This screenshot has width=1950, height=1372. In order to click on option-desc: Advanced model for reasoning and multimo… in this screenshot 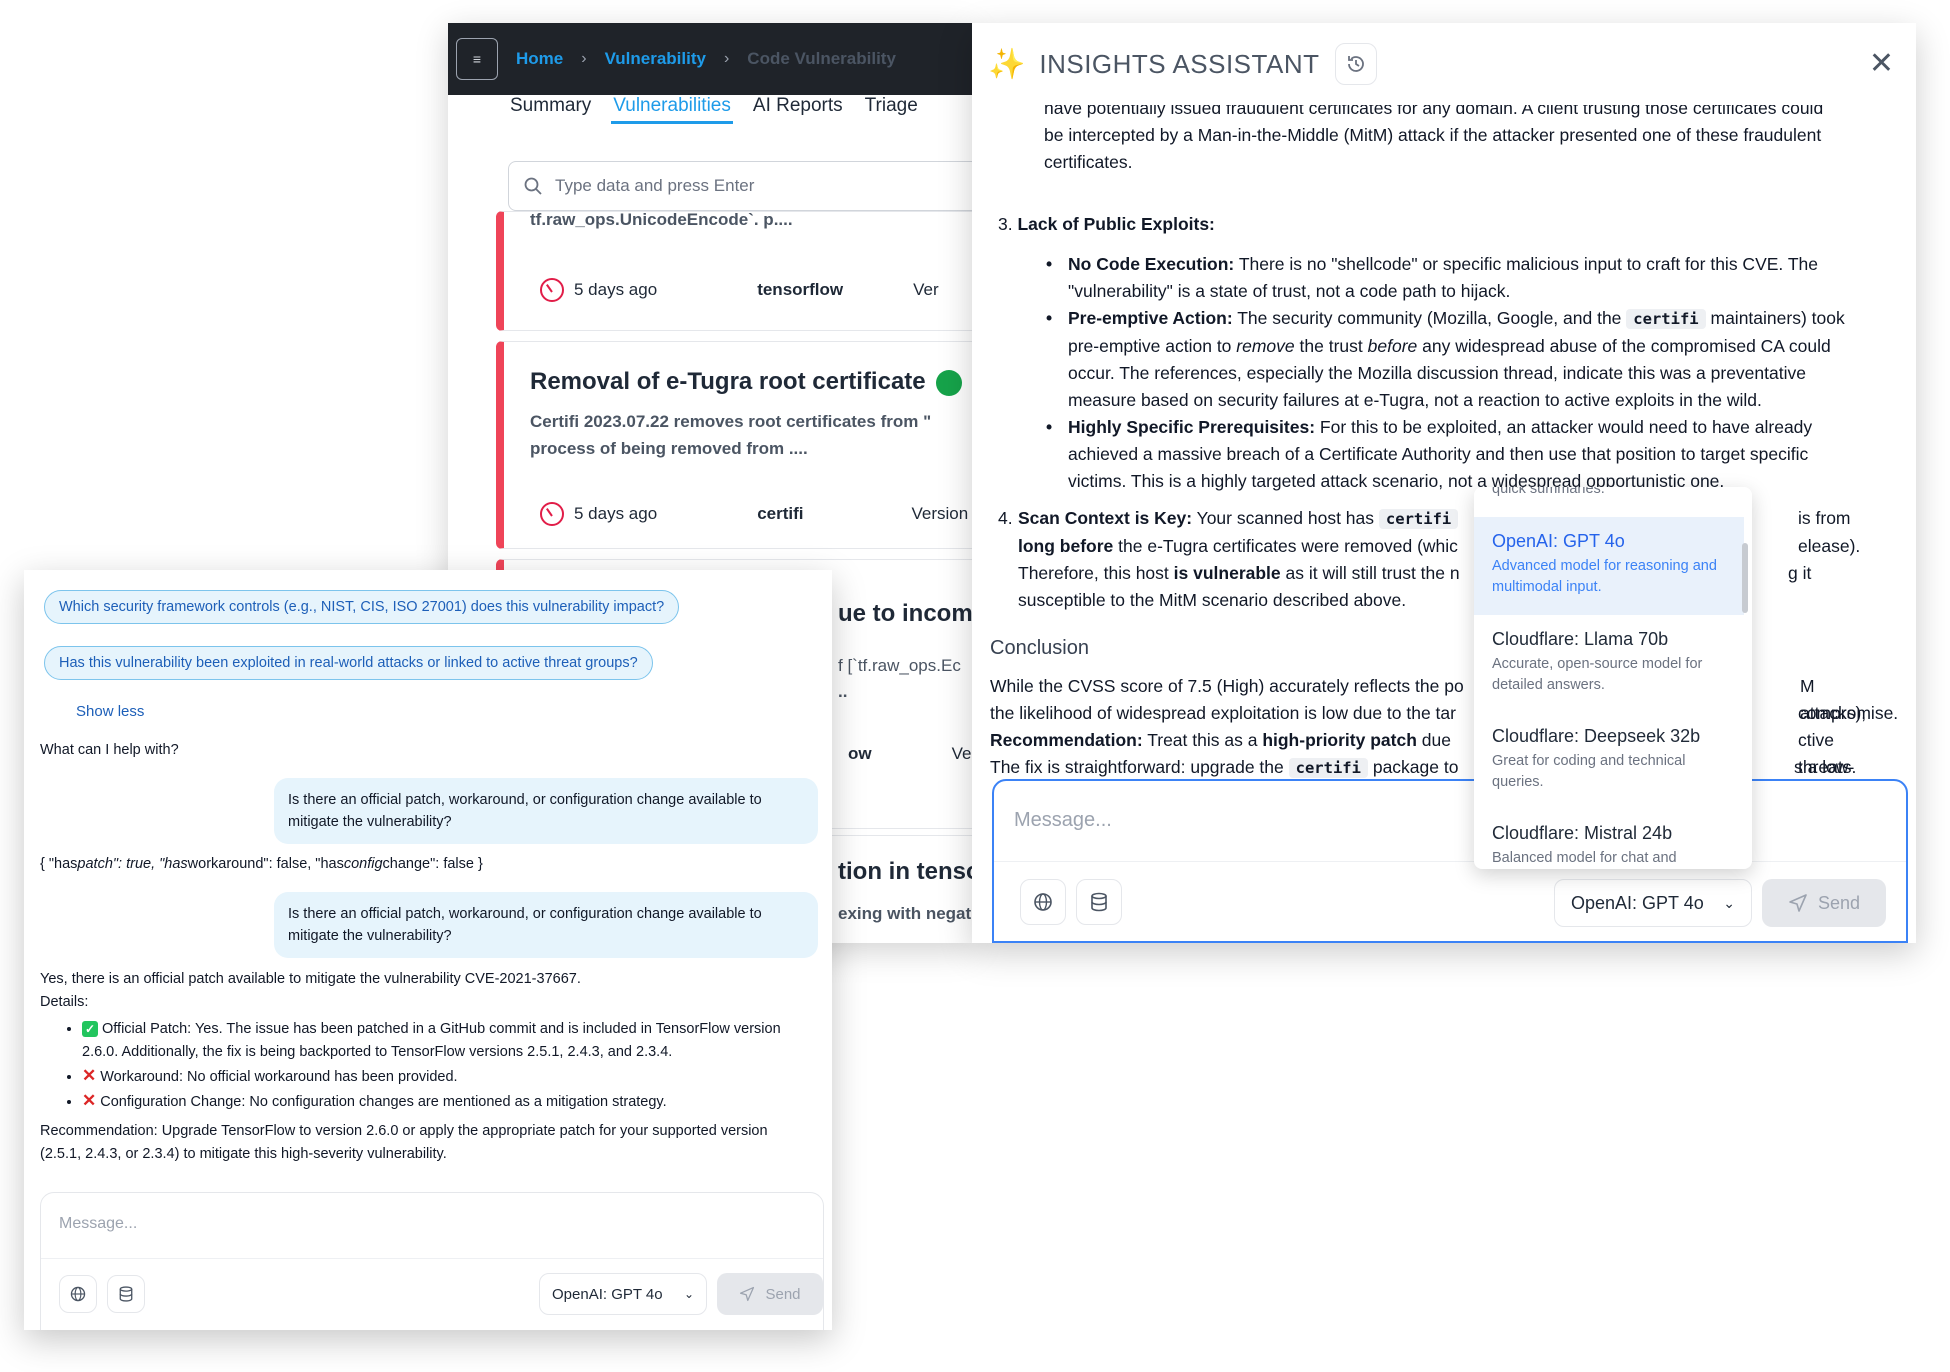, I will do `click(1604, 576)`.